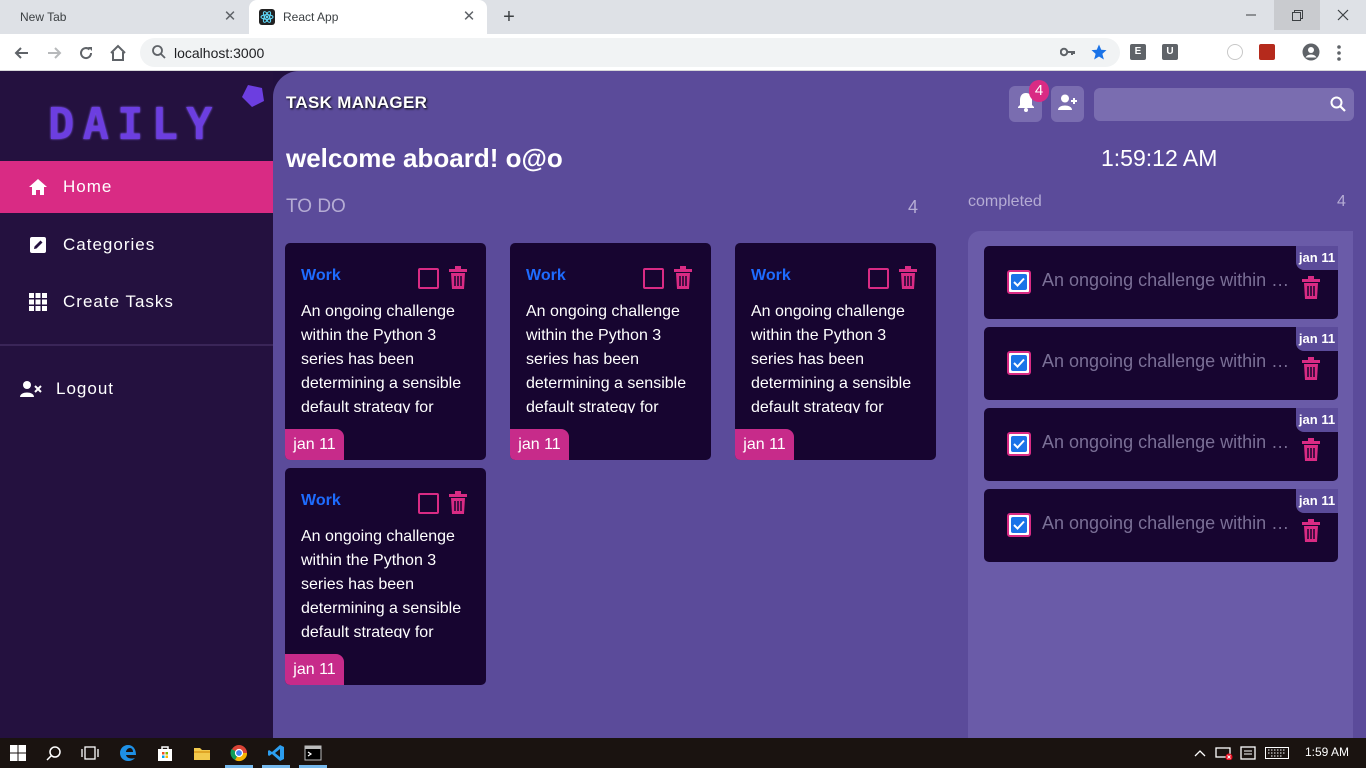  Describe the element at coordinates (1005, 201) in the screenshot. I see `completed-section-title: completed` at that location.